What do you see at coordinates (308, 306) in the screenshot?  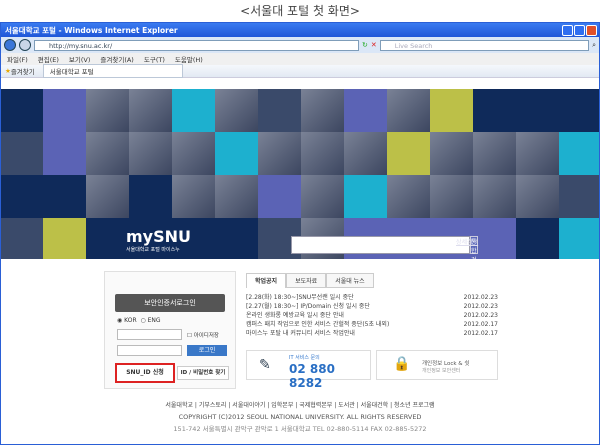 I see `notice-title: [2.27(월) 18:30~] IP/Domain 신청 일시 중단` at bounding box center [308, 306].